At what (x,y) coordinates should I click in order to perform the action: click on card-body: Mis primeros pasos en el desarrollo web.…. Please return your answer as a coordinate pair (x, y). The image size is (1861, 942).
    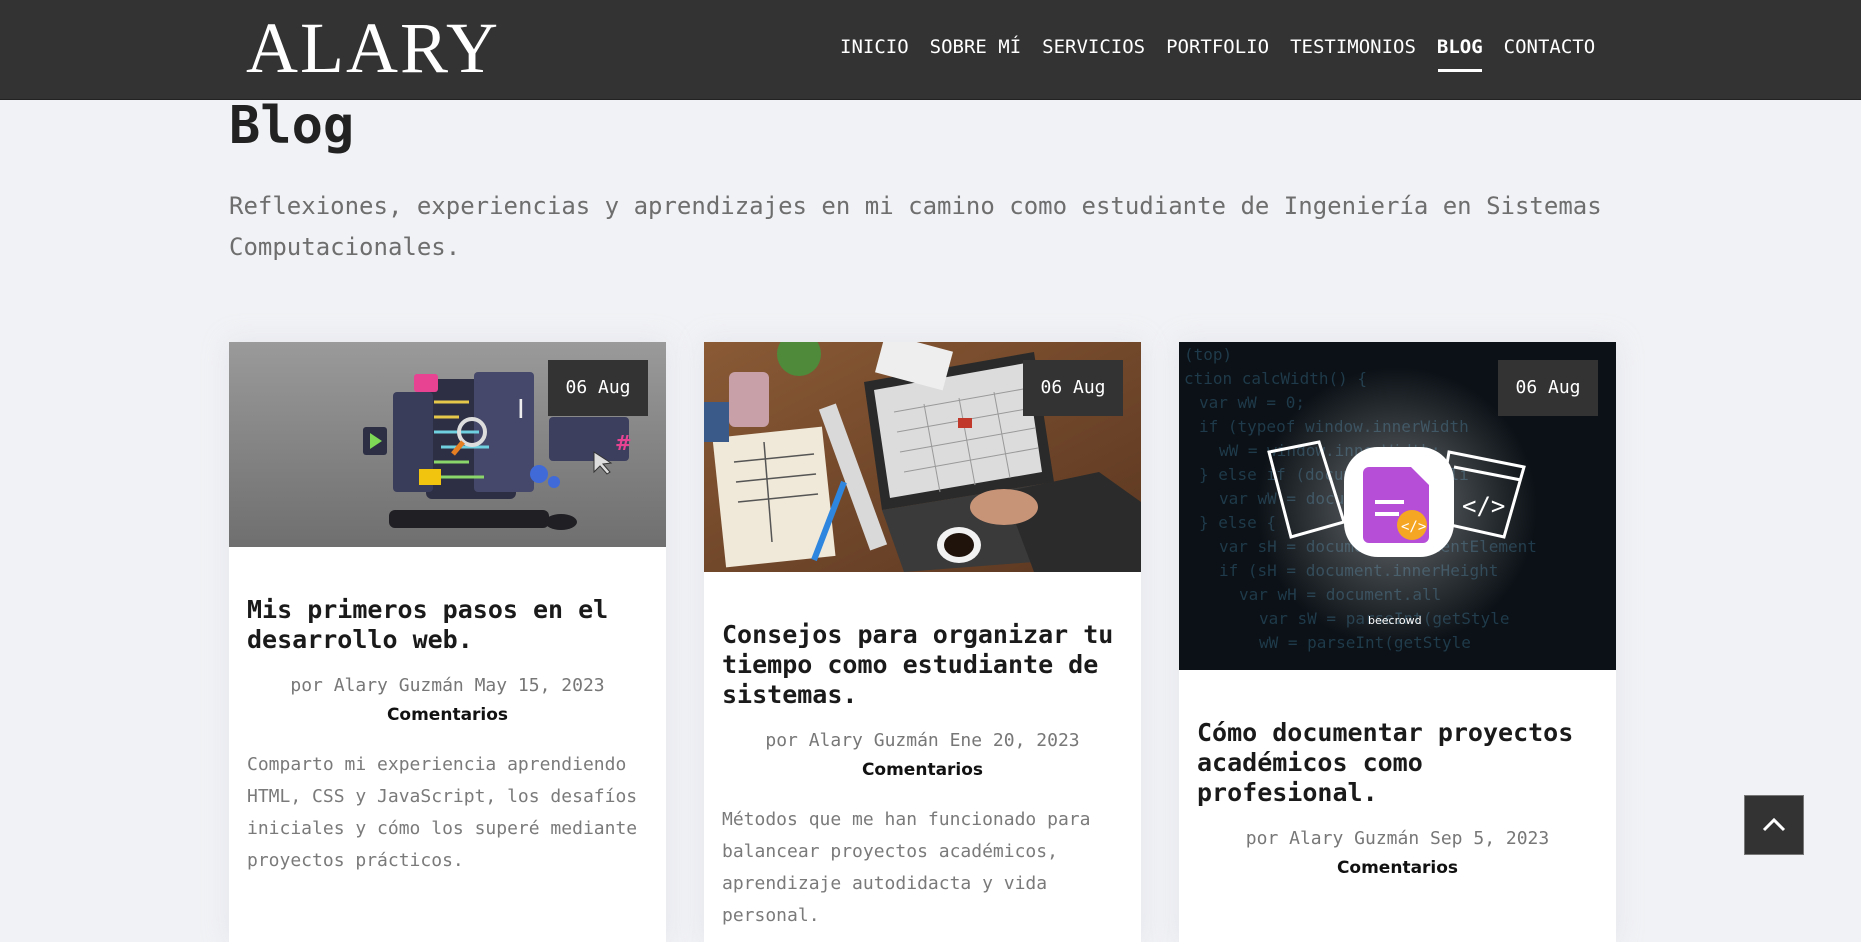
    Looking at the image, I should click on (447, 736).